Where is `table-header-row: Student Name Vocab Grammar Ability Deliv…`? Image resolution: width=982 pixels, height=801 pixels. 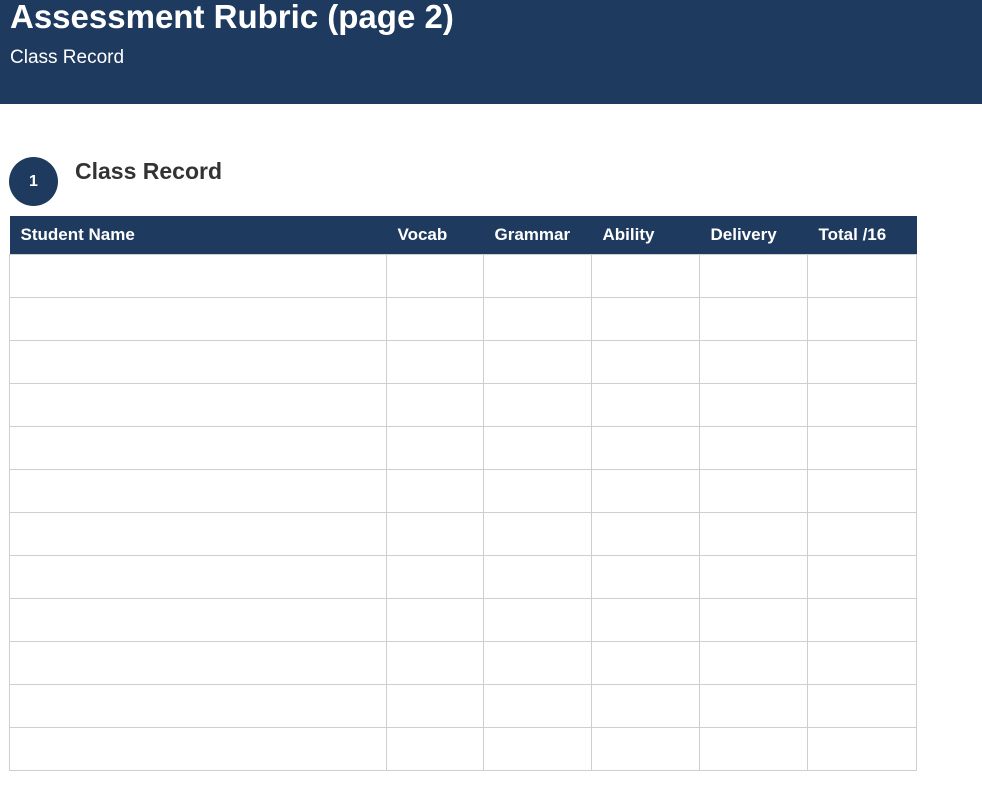 table-header-row: Student Name Vocab Grammar Ability Deliv… is located at coordinates (463, 235).